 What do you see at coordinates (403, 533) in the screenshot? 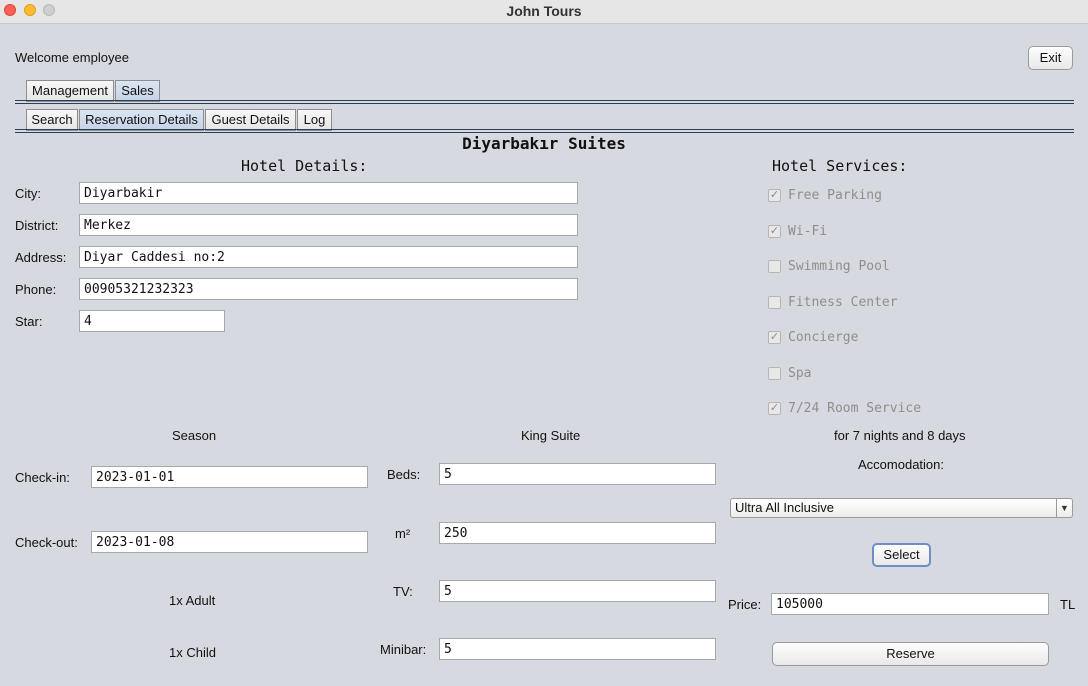
I see `area-label: m²` at bounding box center [403, 533].